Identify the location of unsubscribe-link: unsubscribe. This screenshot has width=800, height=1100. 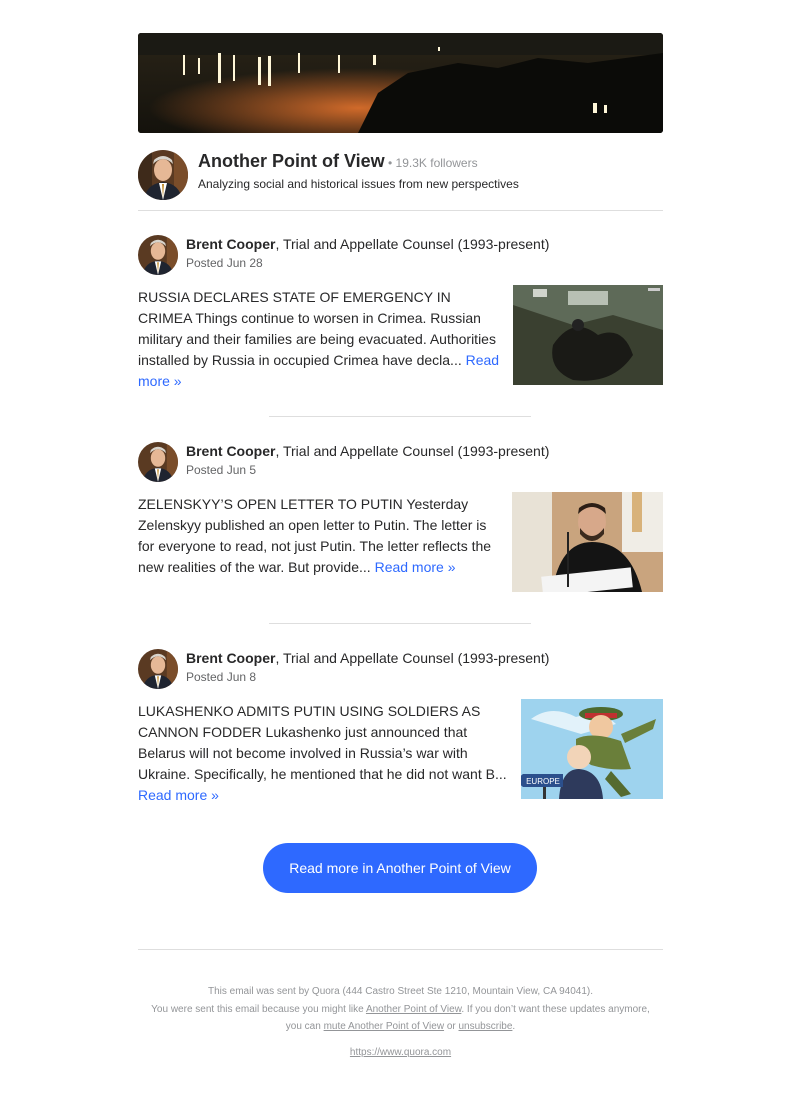
(486, 1026).